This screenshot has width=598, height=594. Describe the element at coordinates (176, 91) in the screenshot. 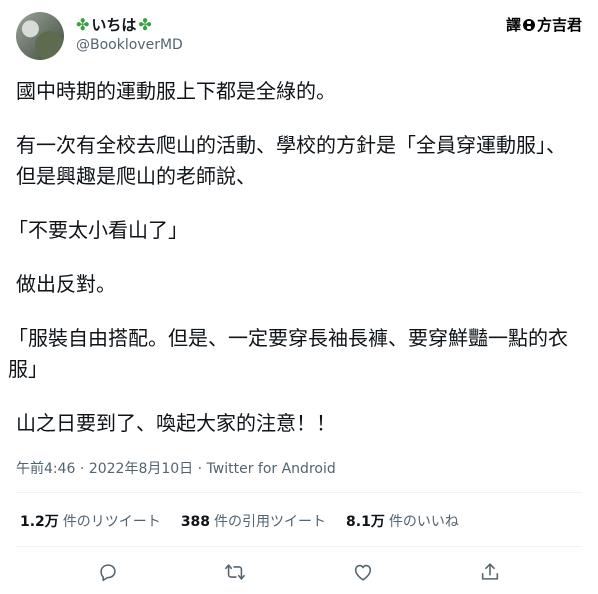

I see `tweet-paragraph: 國中時期的運動服上下都是全綠的。` at that location.